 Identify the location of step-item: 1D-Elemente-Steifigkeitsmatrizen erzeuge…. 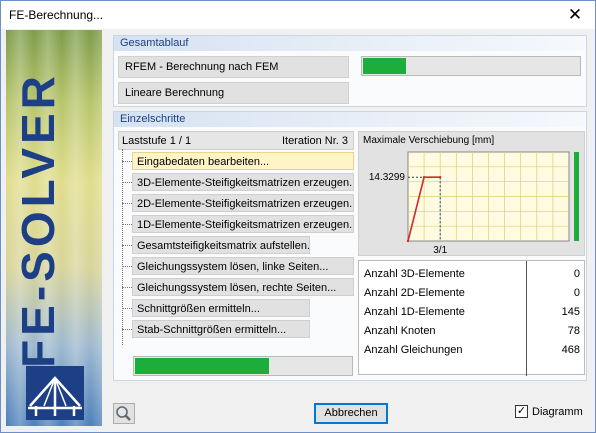
(243, 224).